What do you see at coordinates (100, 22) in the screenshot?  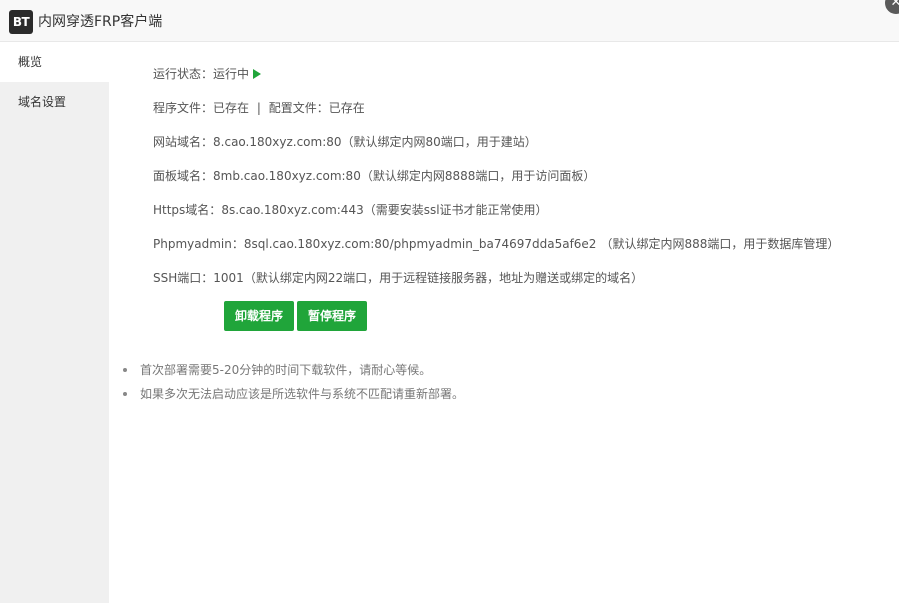 I see `window-title: 内网穿透FRP客户端` at bounding box center [100, 22].